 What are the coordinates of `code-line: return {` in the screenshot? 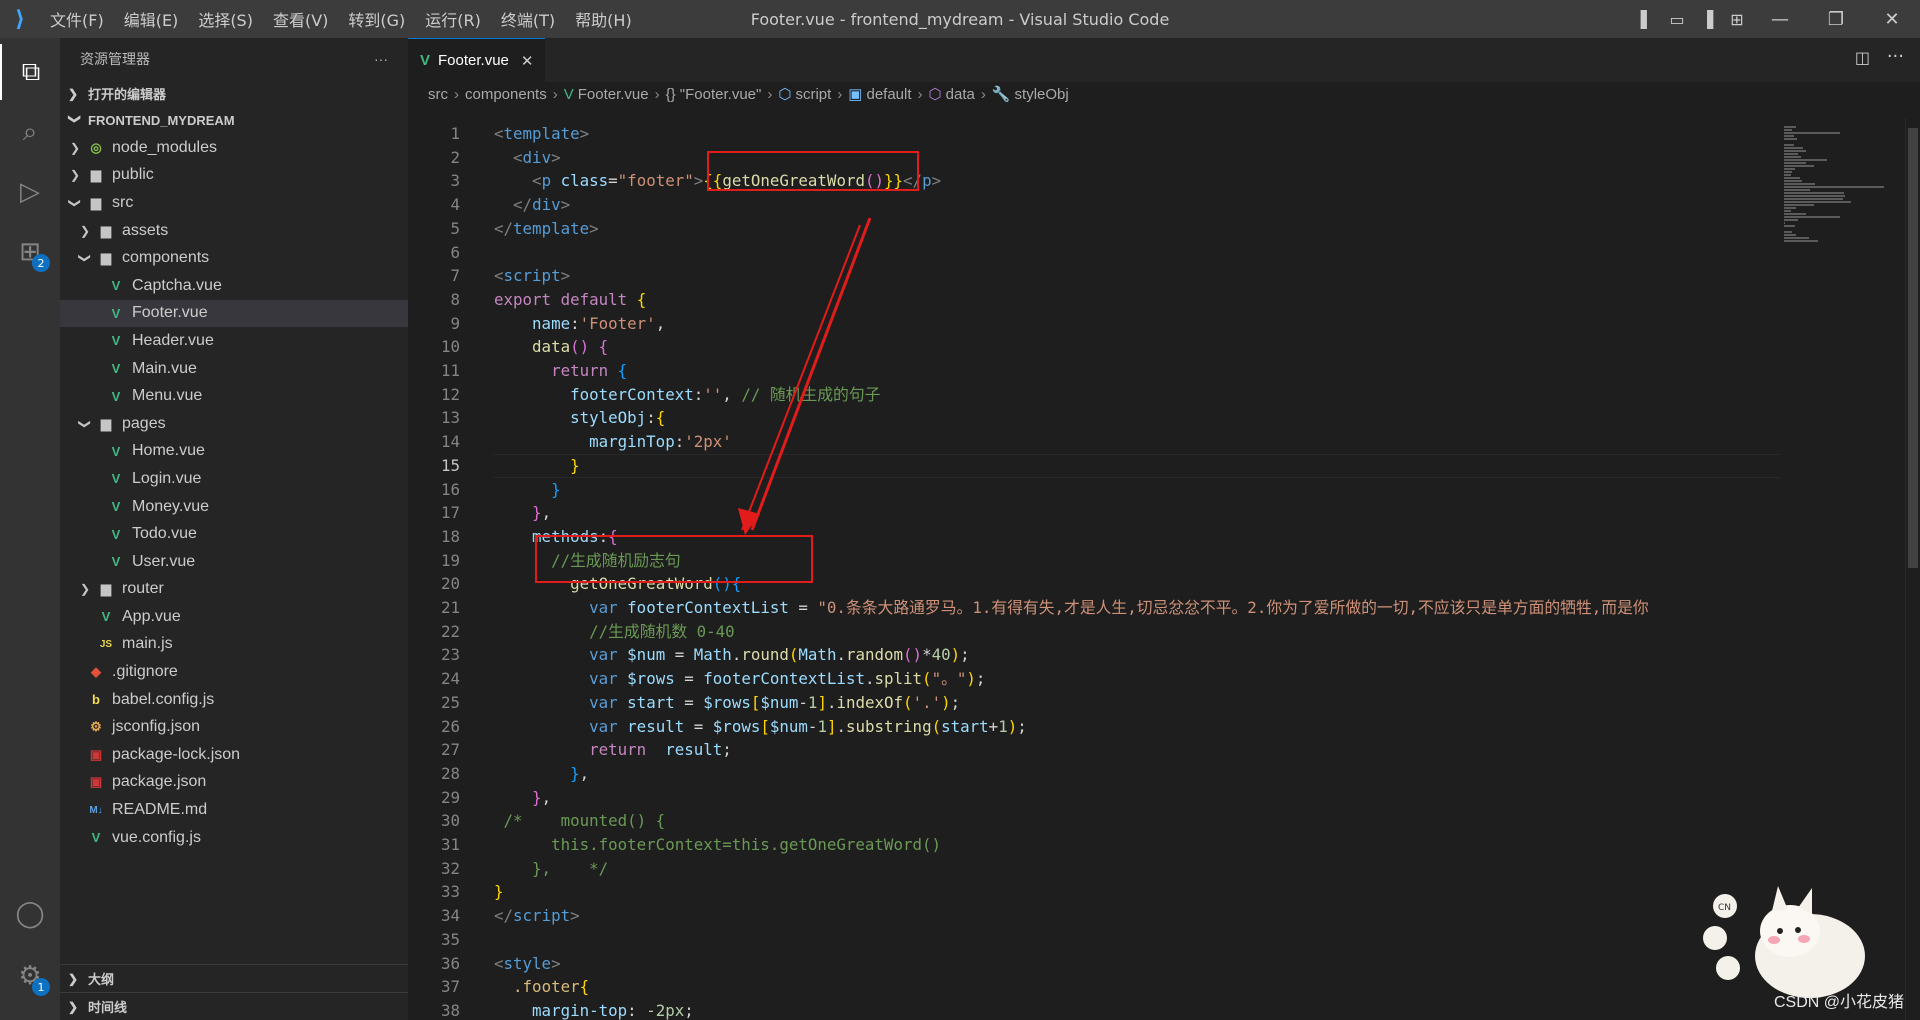 It's located at (560, 371).